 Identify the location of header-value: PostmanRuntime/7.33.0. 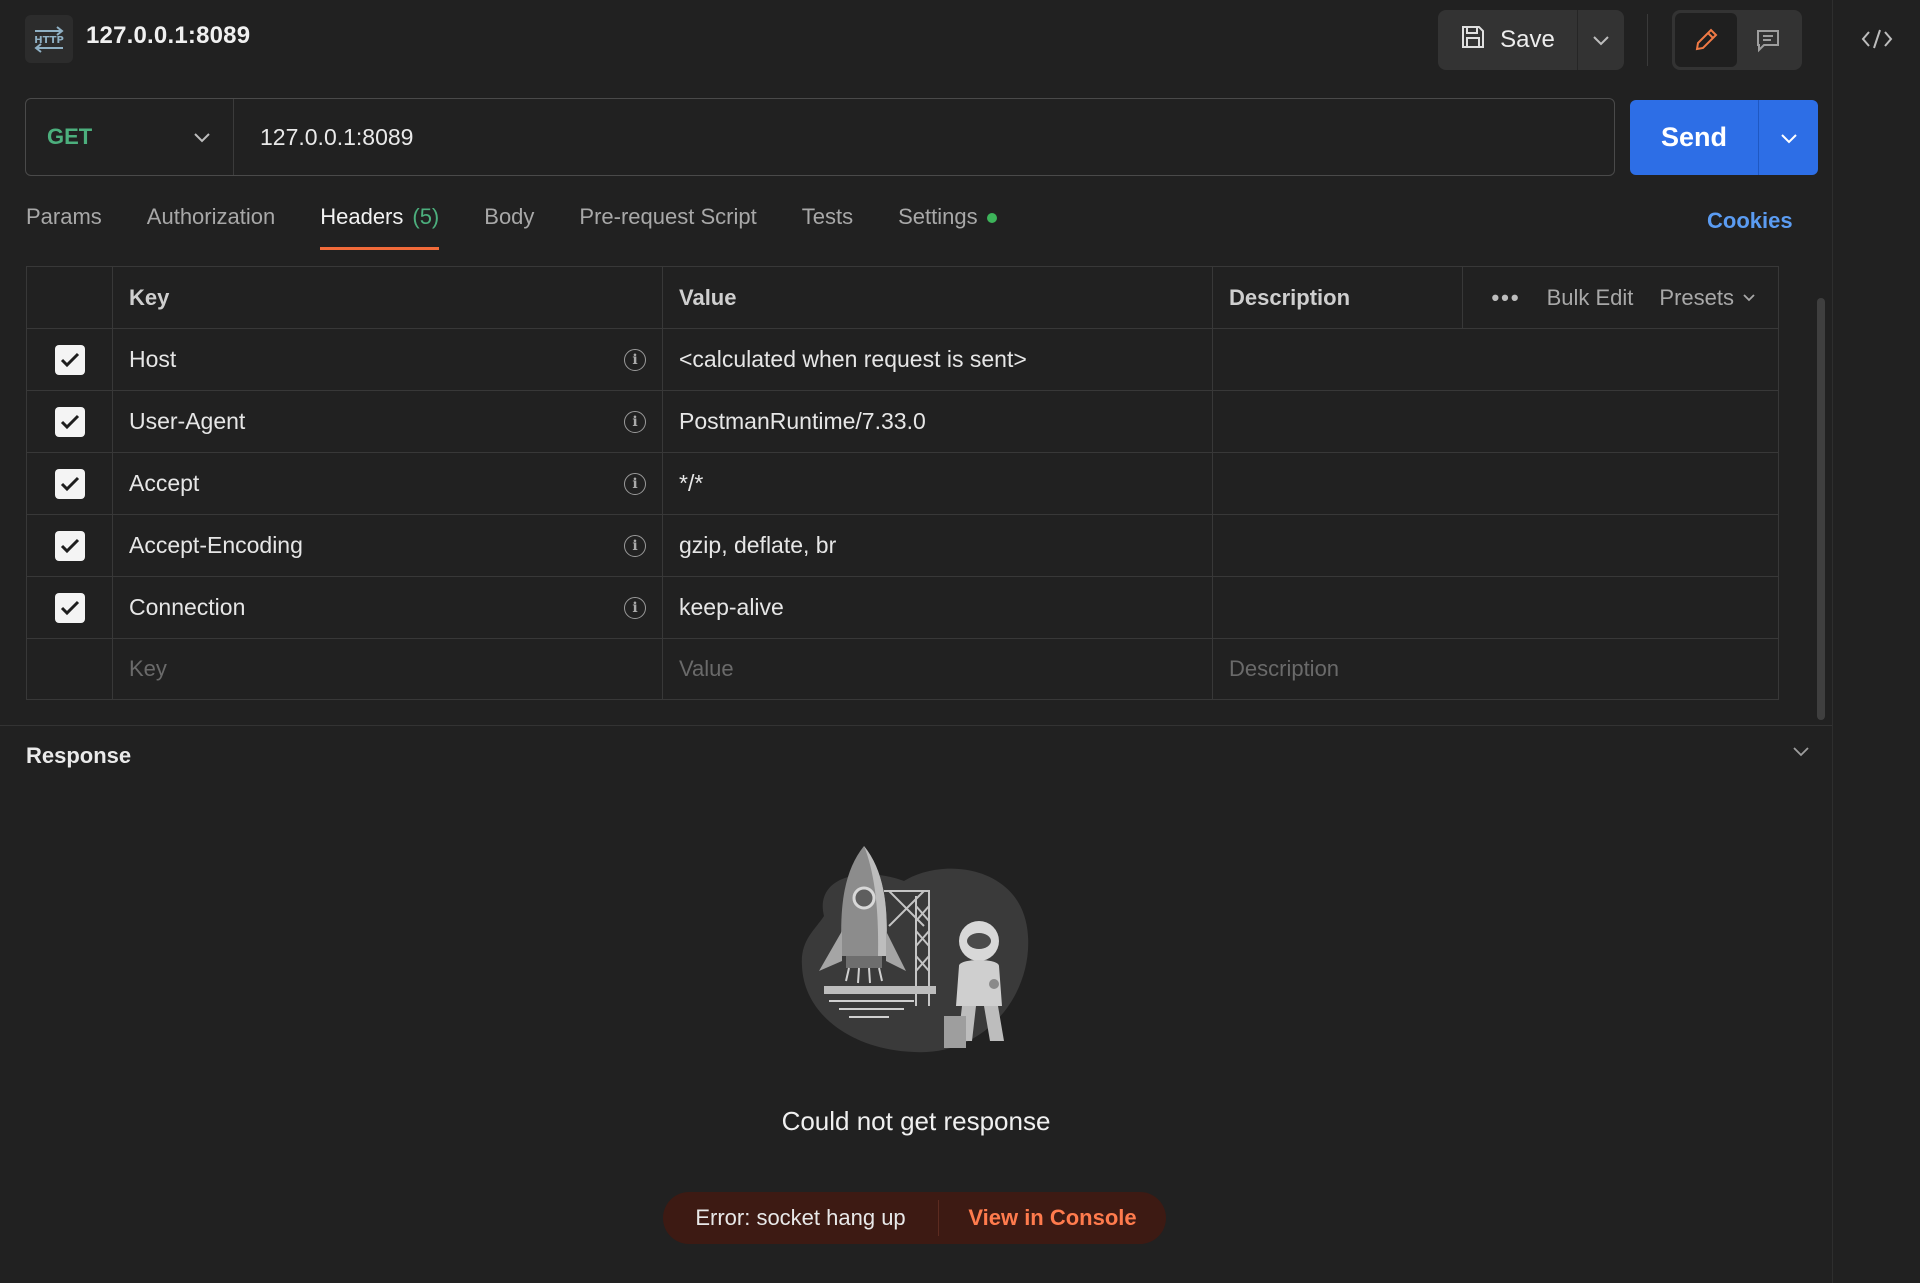
(802, 421).